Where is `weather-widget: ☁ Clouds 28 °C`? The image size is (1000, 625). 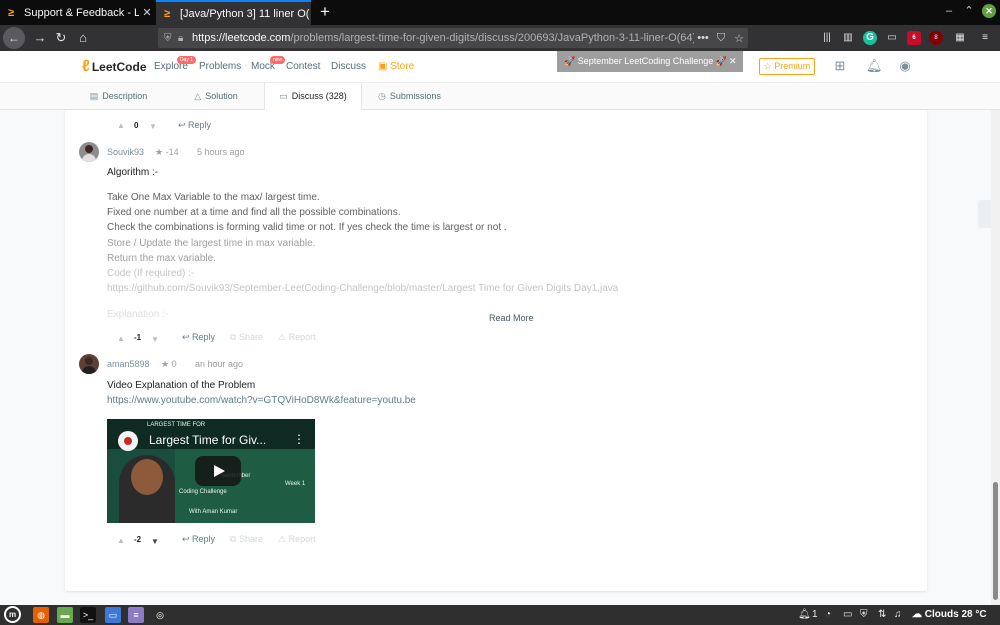 weather-widget: ☁ Clouds 28 °C is located at coordinates (949, 614).